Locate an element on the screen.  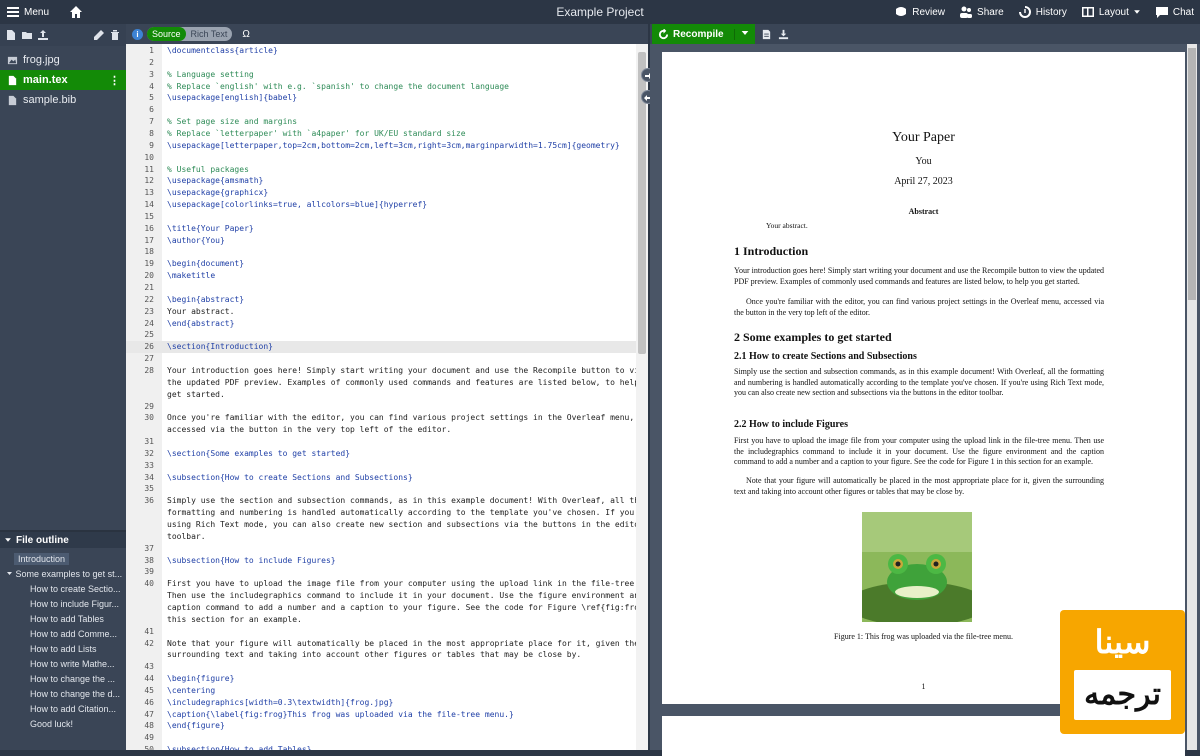
chat-button: Chat is located at coordinates (1174, 12).